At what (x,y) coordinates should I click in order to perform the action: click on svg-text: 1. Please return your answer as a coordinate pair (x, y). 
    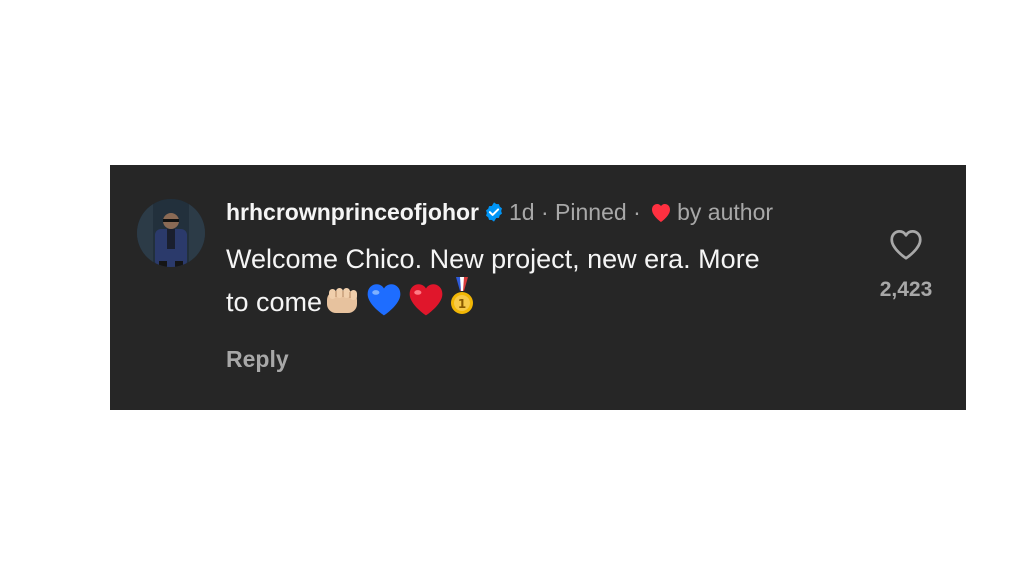
    Looking at the image, I should click on (462, 304).